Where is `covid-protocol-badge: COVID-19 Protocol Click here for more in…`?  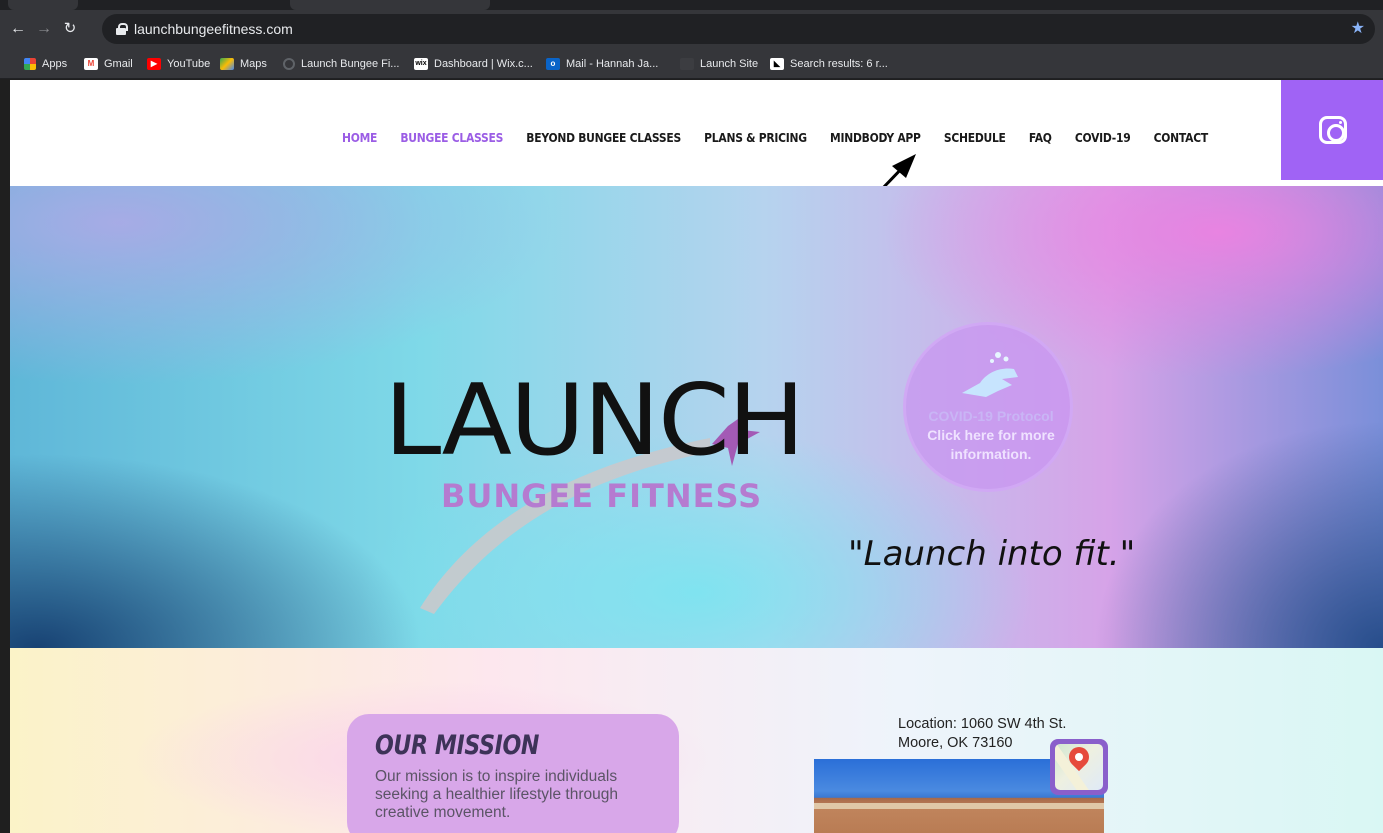 covid-protocol-badge: COVID-19 Protocol Click here for more in… is located at coordinates (988, 407).